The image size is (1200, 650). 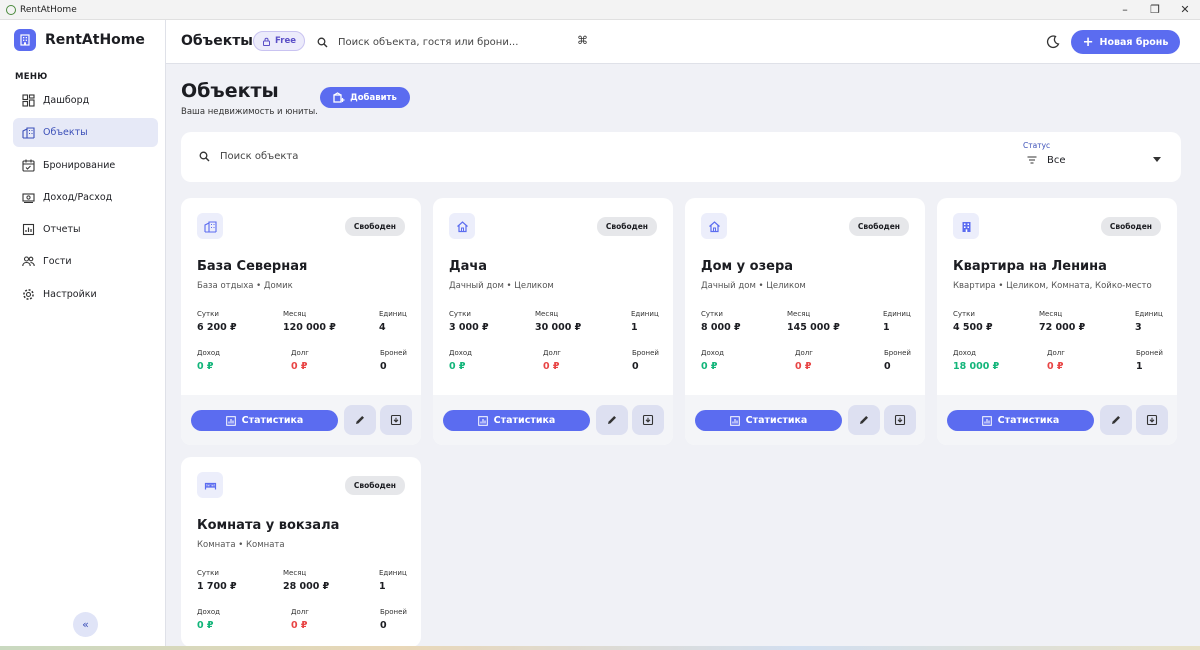 What do you see at coordinates (382, 327) in the screenshot?
I see `stat-value: 4` at bounding box center [382, 327].